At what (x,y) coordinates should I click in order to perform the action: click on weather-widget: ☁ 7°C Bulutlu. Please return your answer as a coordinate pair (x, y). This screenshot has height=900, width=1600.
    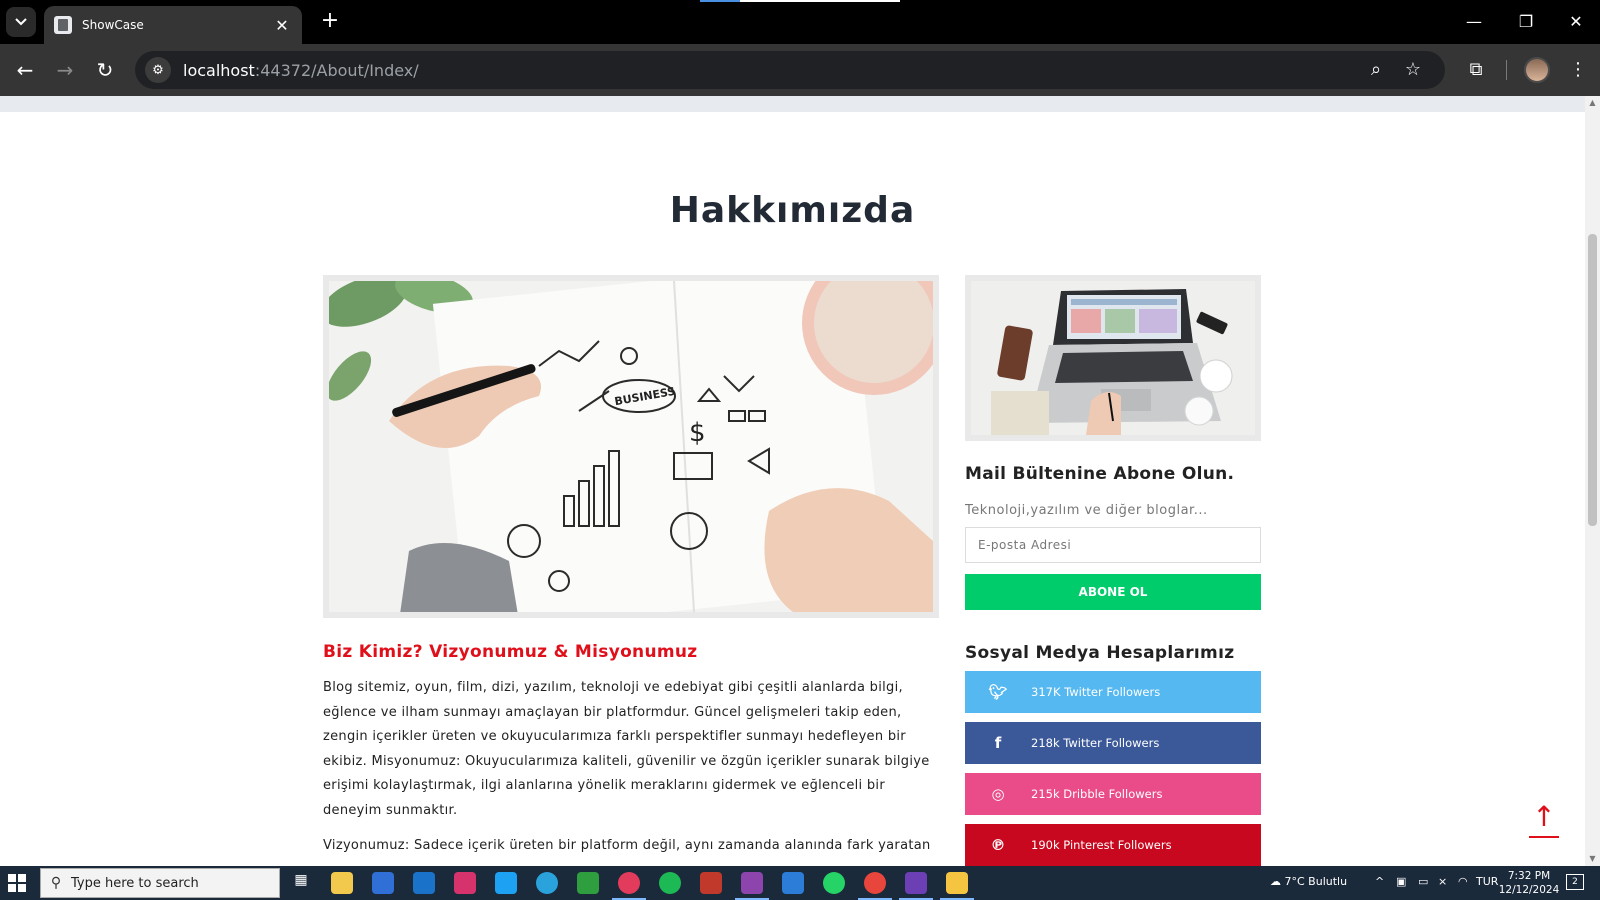
    Looking at the image, I should click on (1308, 881).